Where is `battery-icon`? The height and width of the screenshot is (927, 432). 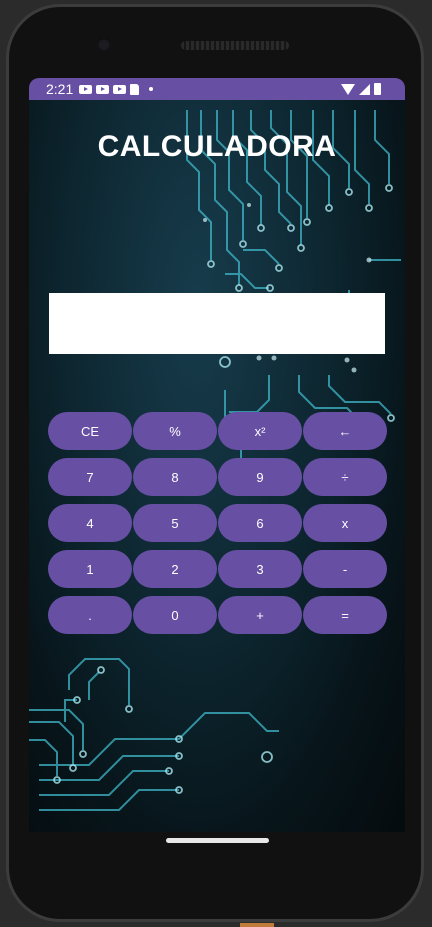
battery-icon is located at coordinates (377, 89).